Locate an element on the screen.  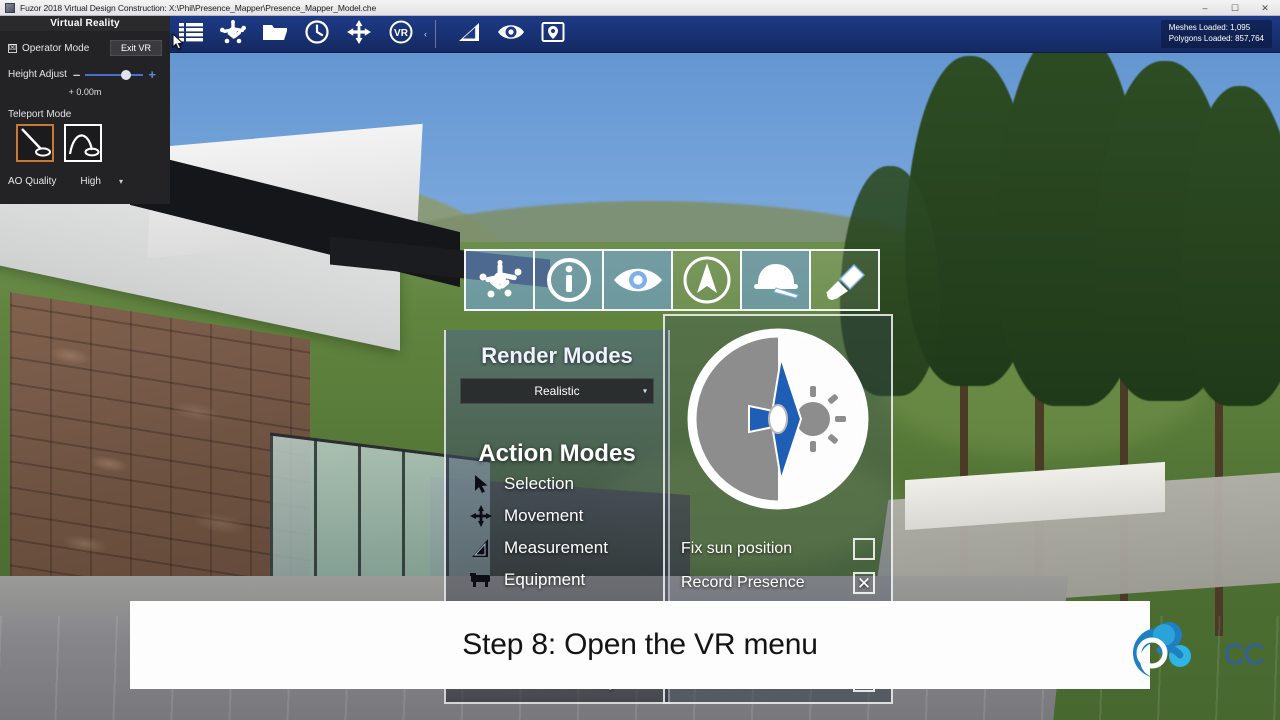
teleport-straight-button is located at coordinates (35, 143).